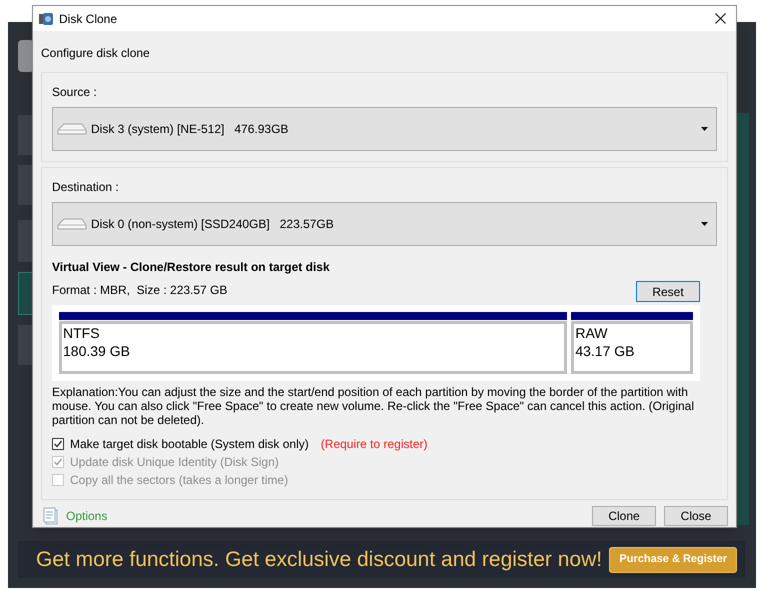  I want to click on checkbox-label: Make target disk bootable (System disk only), so click(189, 444).